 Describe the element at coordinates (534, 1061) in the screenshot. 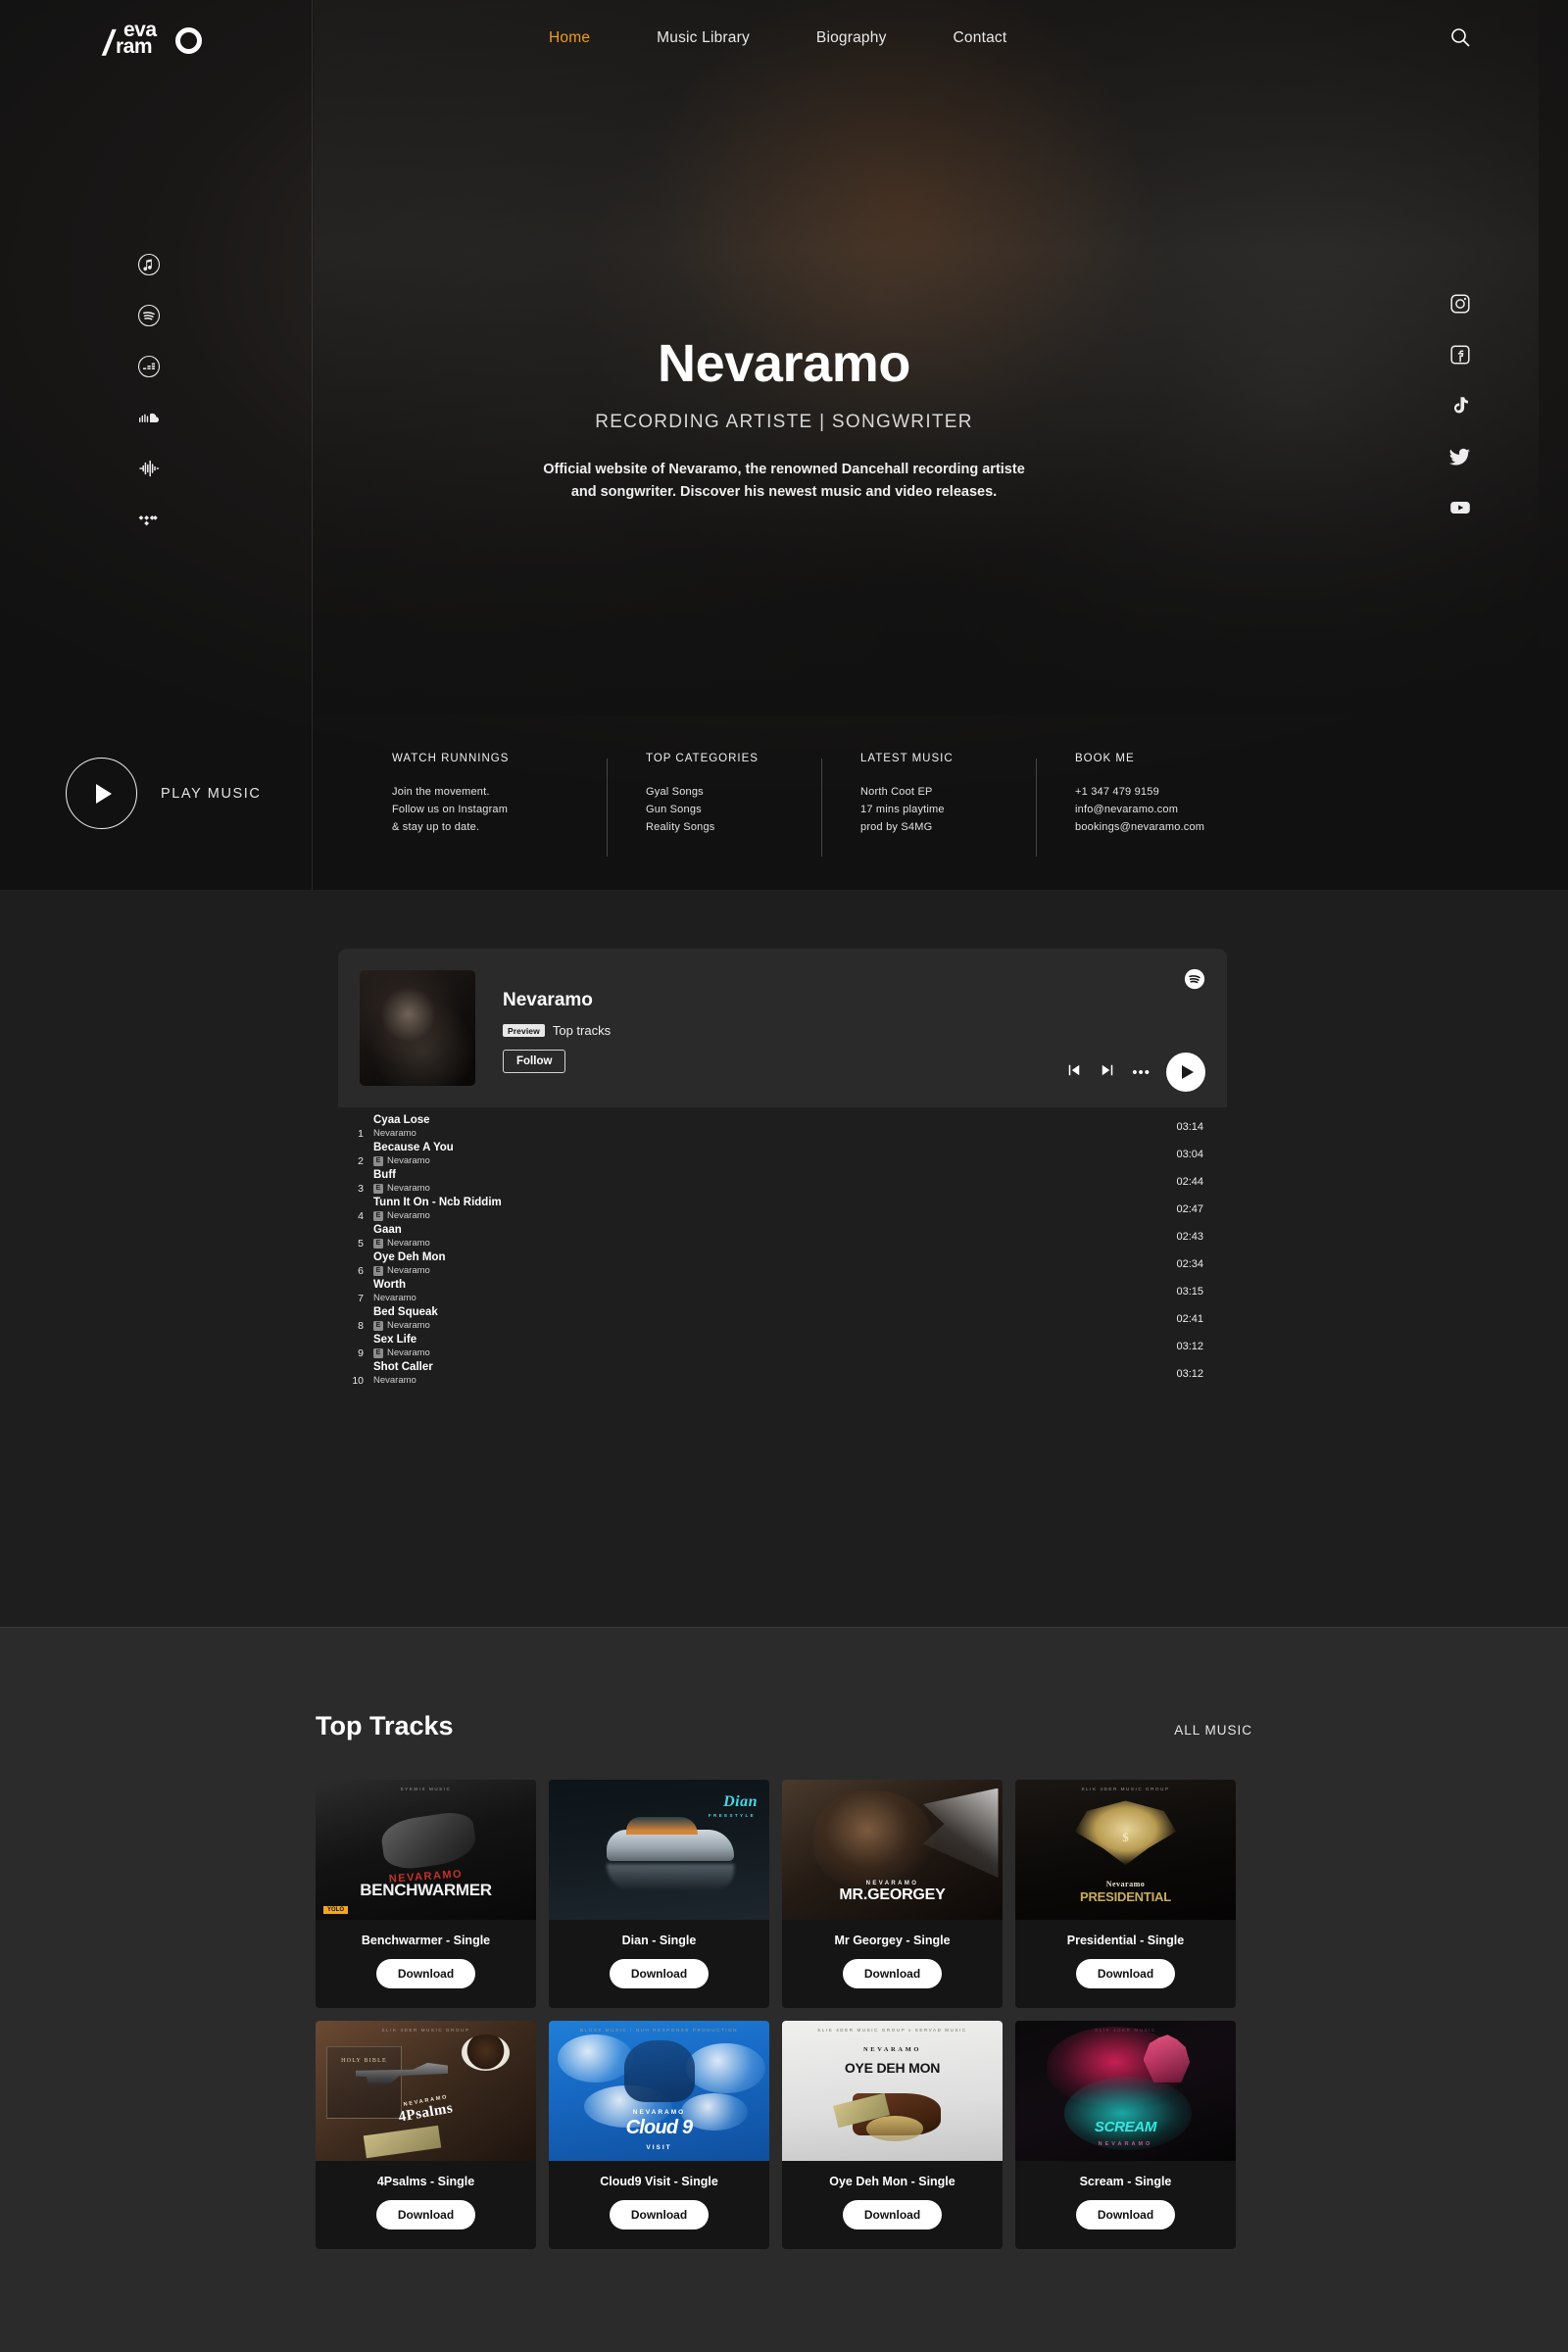

I see `follow-button: Follow` at that location.